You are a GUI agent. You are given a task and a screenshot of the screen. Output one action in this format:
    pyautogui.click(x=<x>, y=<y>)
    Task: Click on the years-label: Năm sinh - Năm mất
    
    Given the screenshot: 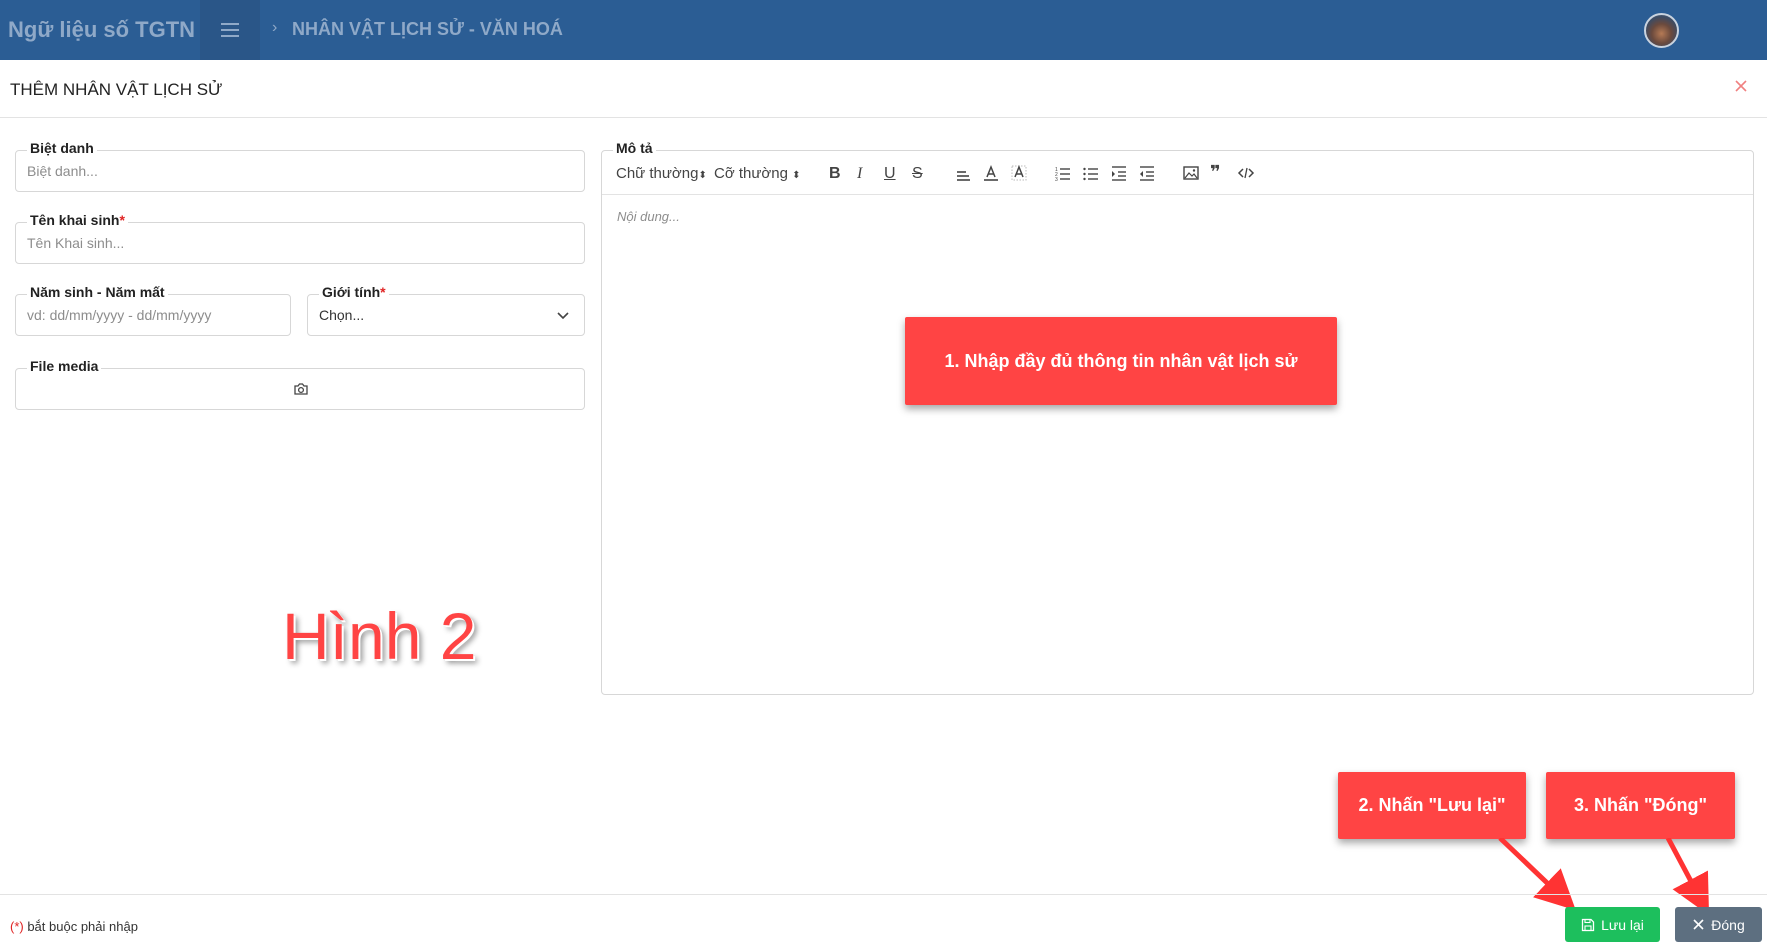 What is the action you would take?
    pyautogui.click(x=97, y=292)
    